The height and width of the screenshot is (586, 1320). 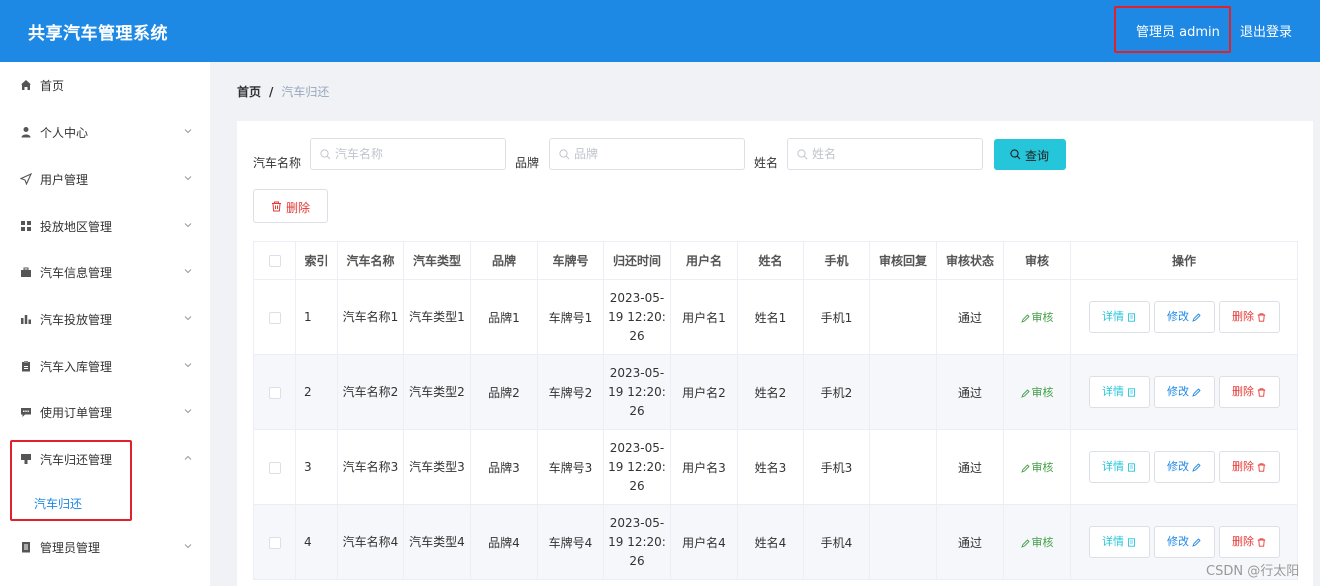 I want to click on logout-link: 退出登录, so click(x=1266, y=30).